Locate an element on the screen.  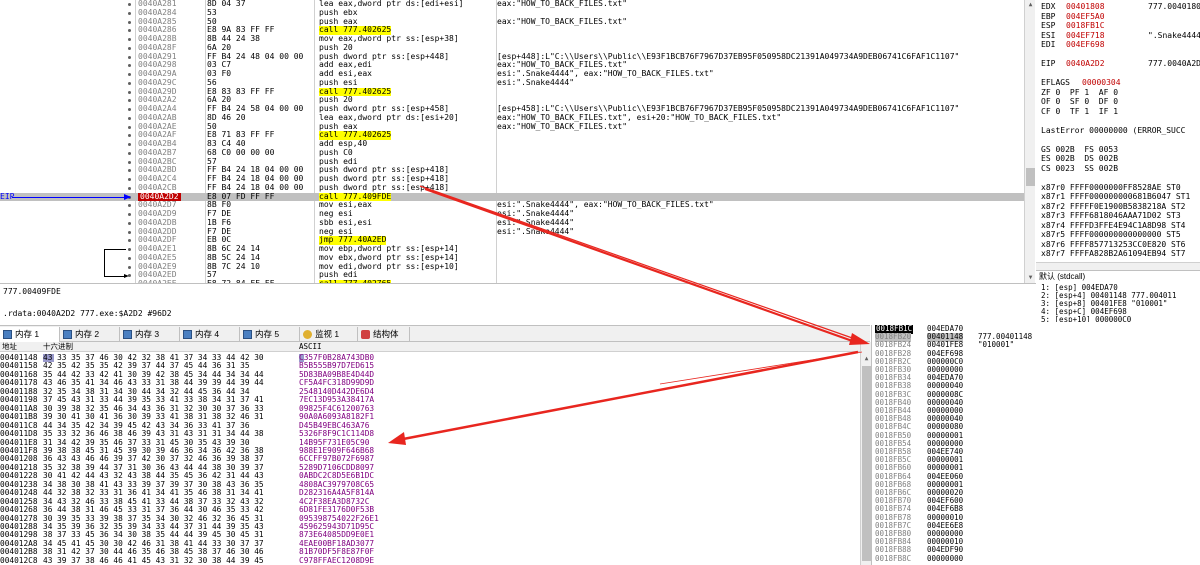
stack-value: 00000000 is located at coordinates (945, 559).